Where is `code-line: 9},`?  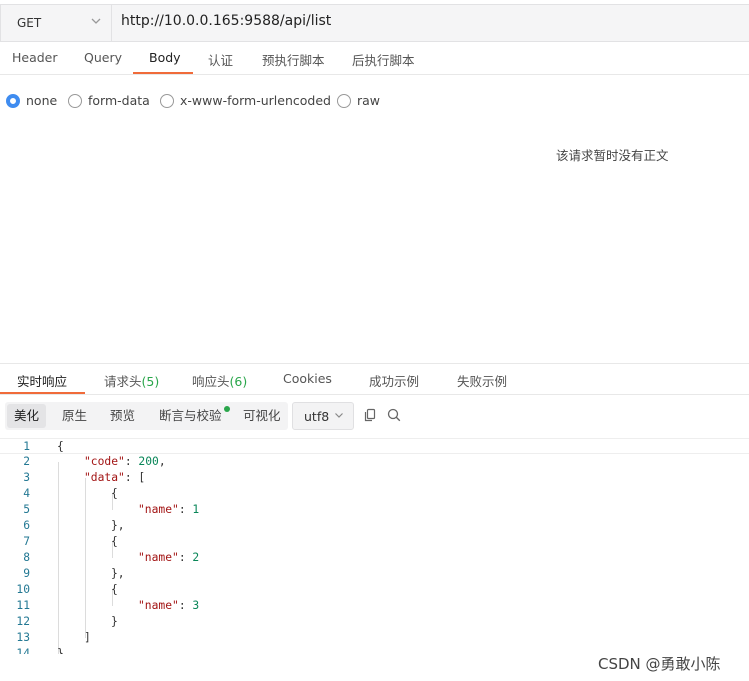 code-line: 9}, is located at coordinates (374, 574).